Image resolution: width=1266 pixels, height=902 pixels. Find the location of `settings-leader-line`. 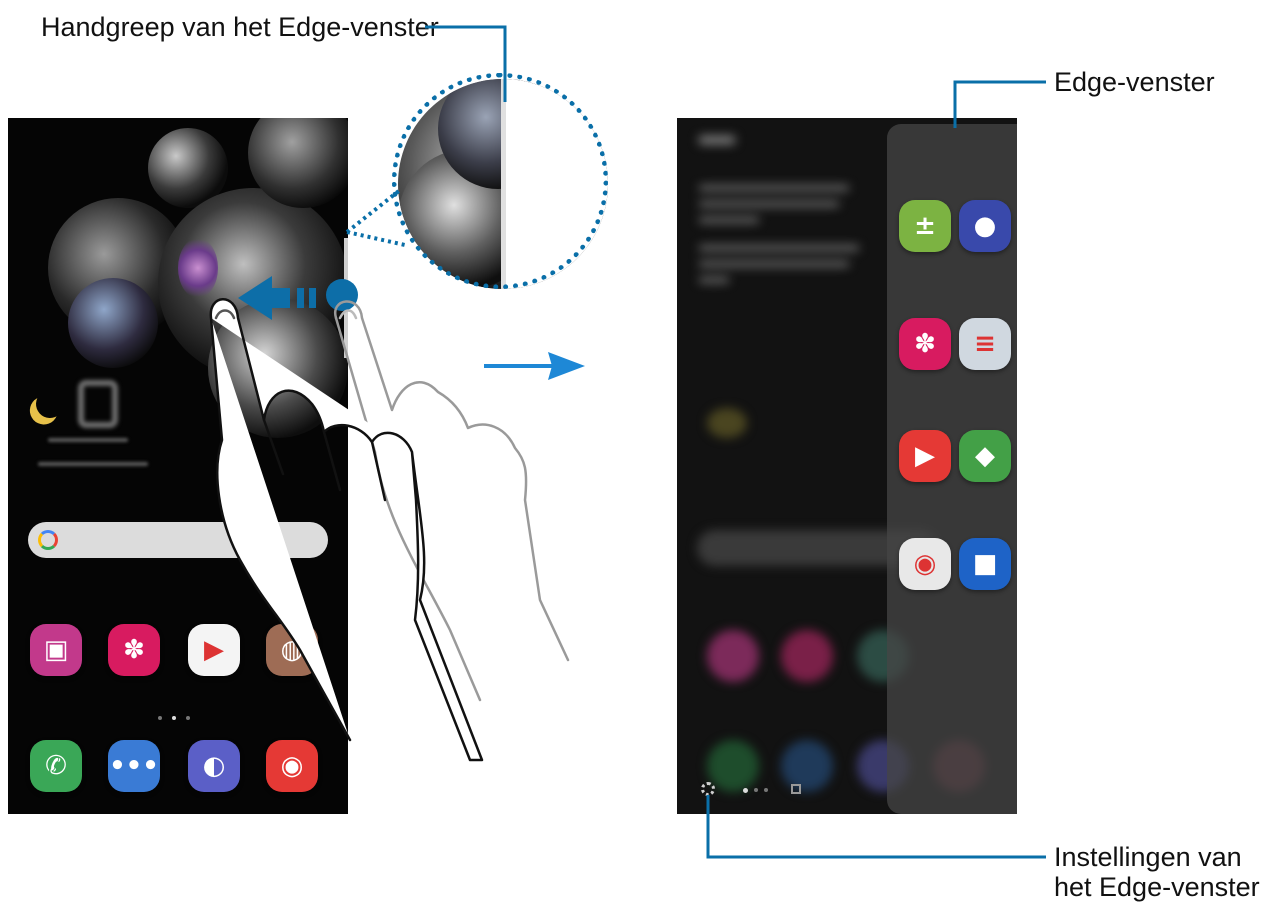

settings-leader-line is located at coordinates (876, 827).